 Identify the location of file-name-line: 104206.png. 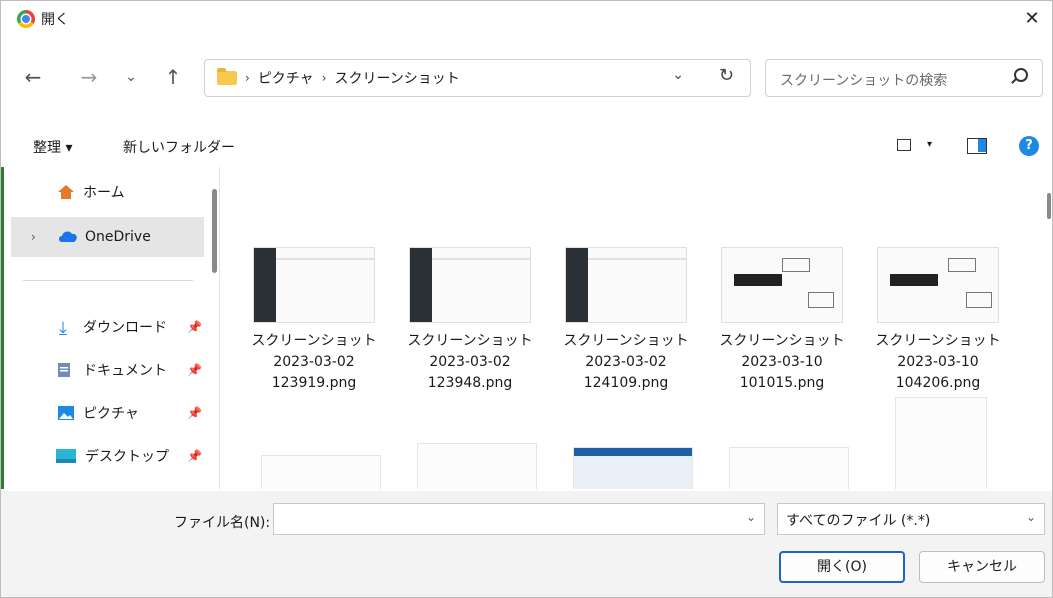
(938, 383).